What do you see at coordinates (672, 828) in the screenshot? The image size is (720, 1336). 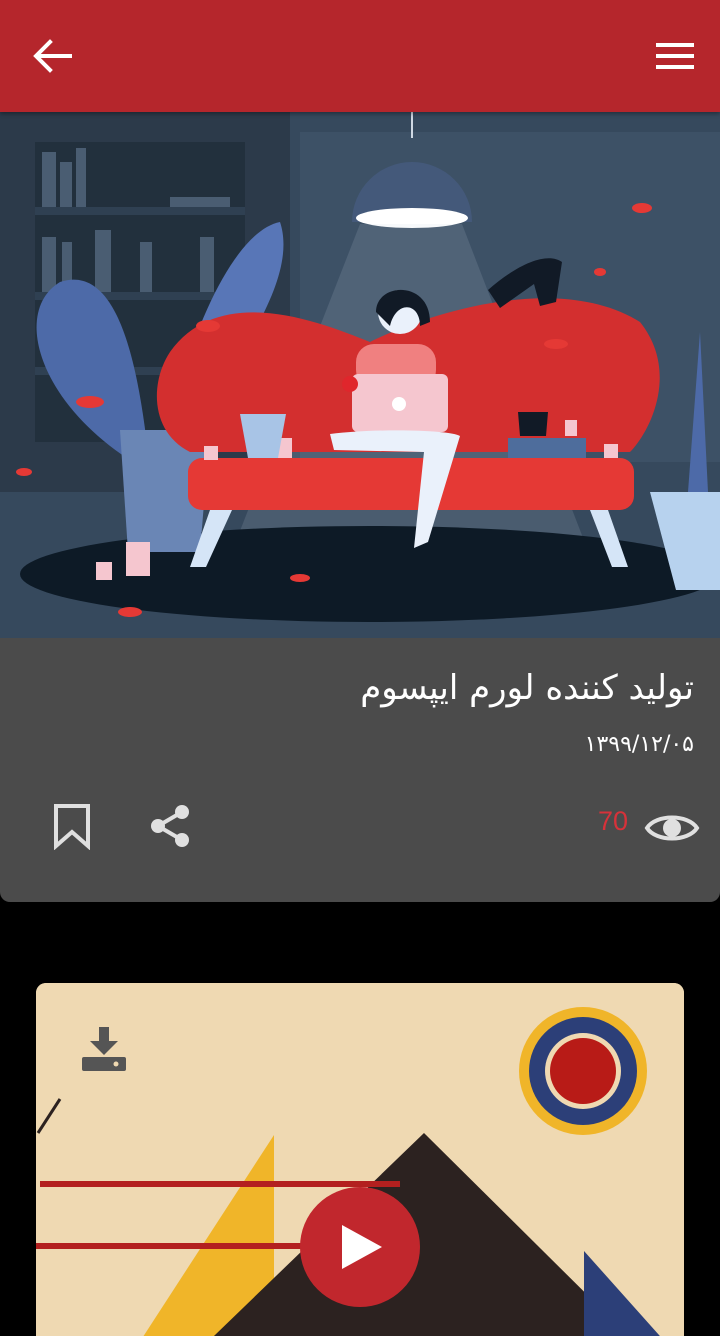 I see `eye-icon` at bounding box center [672, 828].